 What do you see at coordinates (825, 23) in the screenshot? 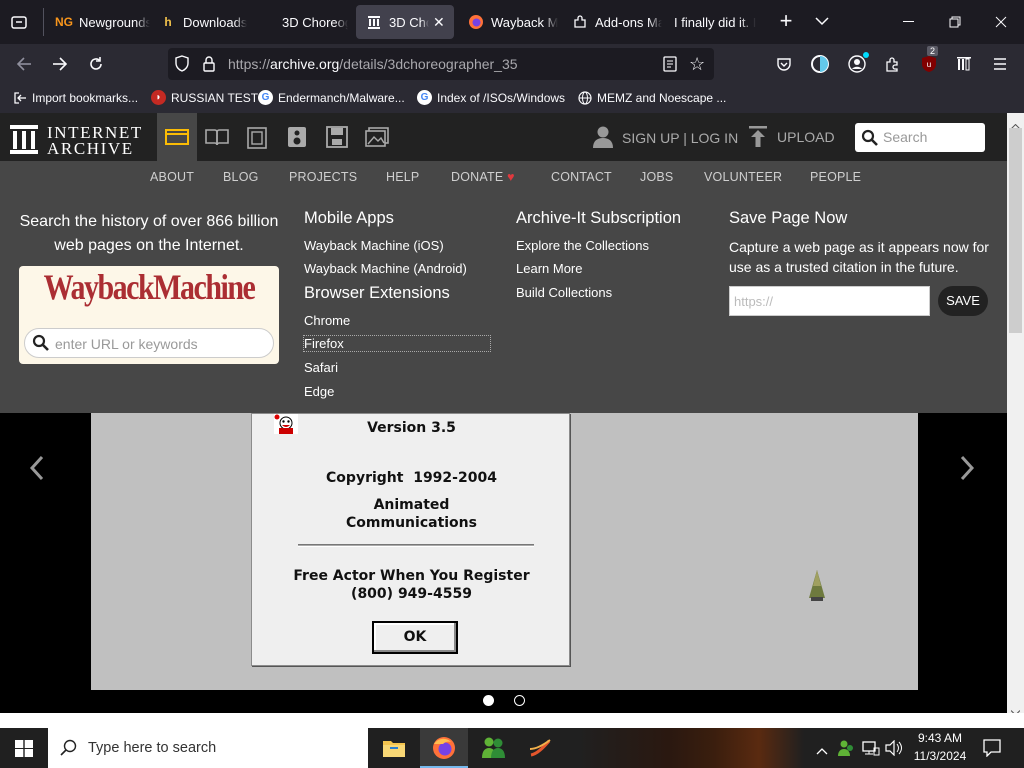
I see `list-all-tabs-icon` at bounding box center [825, 23].